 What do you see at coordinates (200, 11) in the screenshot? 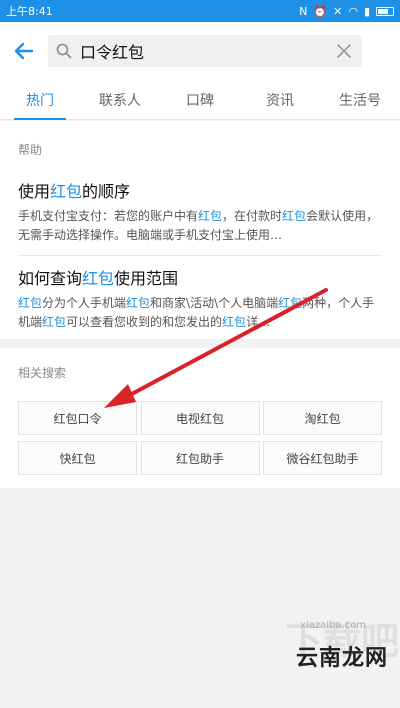
I see `status-bar: 上午8:41 N ⏰ ✕ ◠ ▮` at bounding box center [200, 11].